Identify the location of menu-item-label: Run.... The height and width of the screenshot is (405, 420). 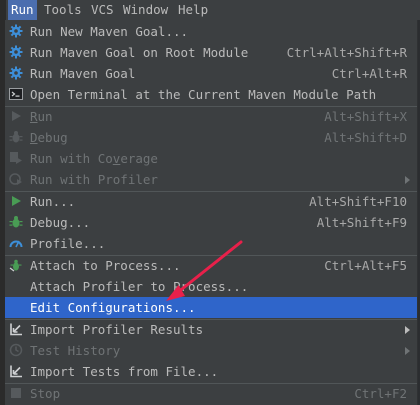
(53, 201).